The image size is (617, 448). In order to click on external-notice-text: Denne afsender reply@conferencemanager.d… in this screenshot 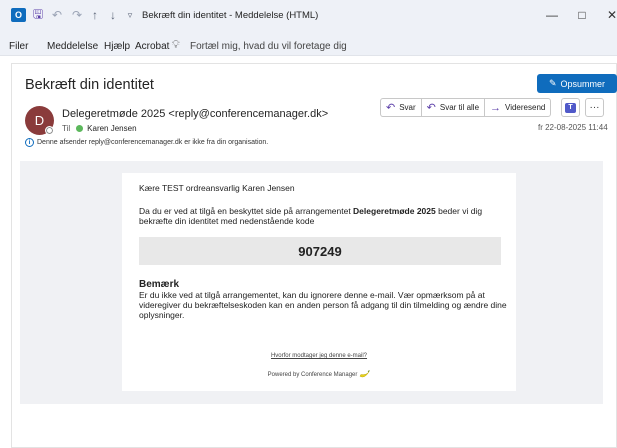, I will do `click(153, 142)`.